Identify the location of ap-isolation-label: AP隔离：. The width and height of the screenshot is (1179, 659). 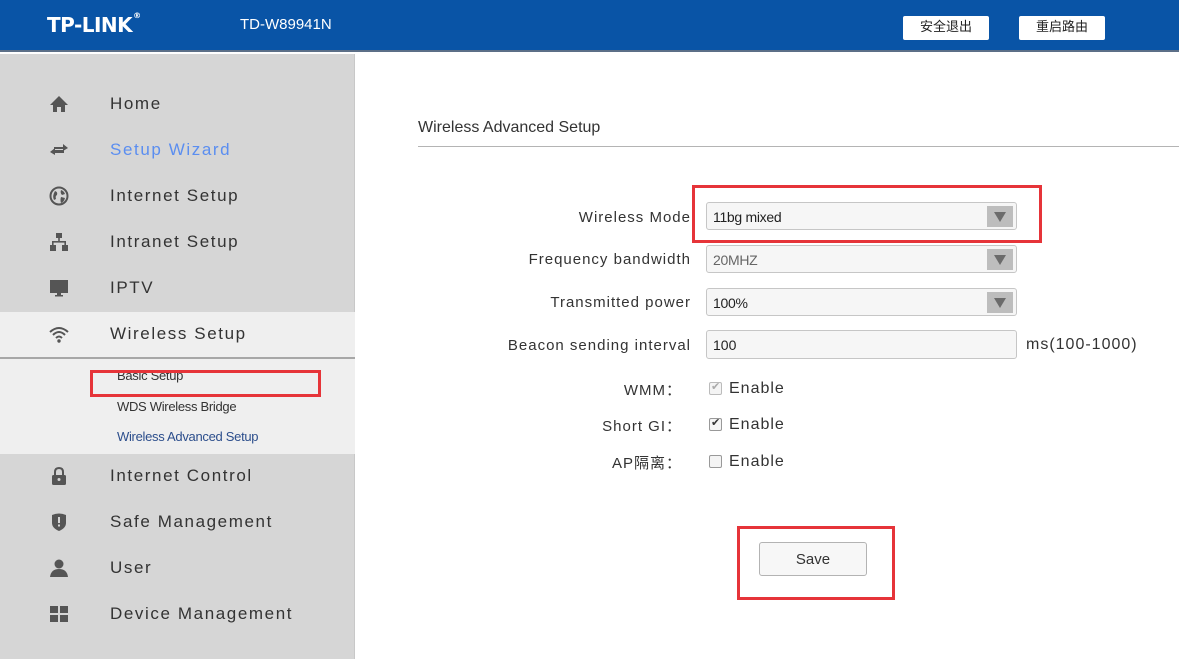
(646, 463).